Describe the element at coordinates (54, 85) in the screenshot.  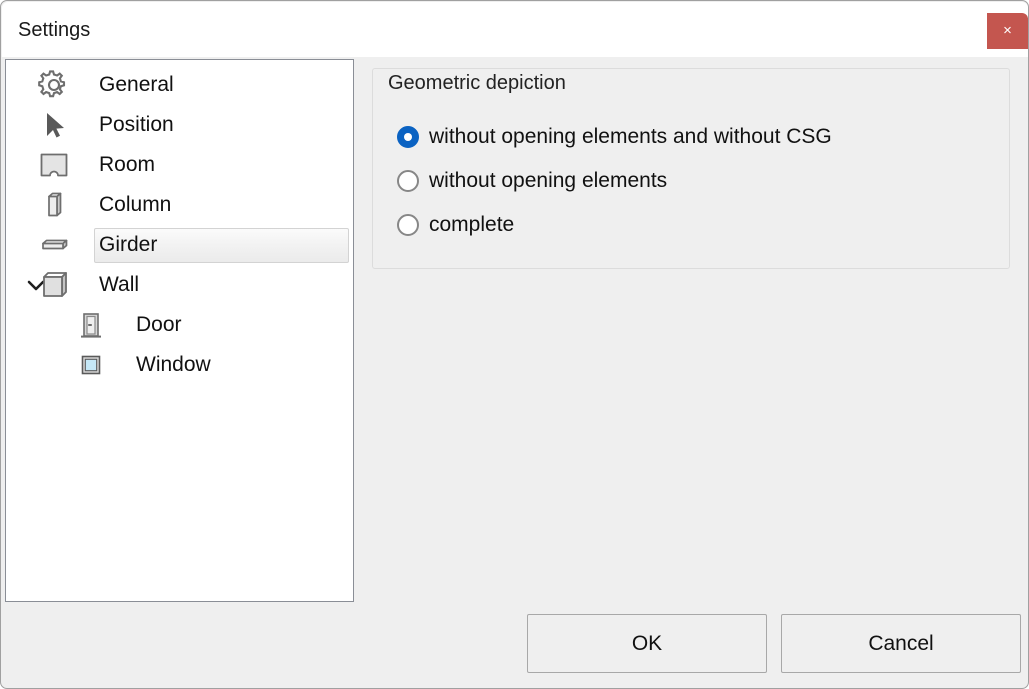
I see `gear-icon` at that location.